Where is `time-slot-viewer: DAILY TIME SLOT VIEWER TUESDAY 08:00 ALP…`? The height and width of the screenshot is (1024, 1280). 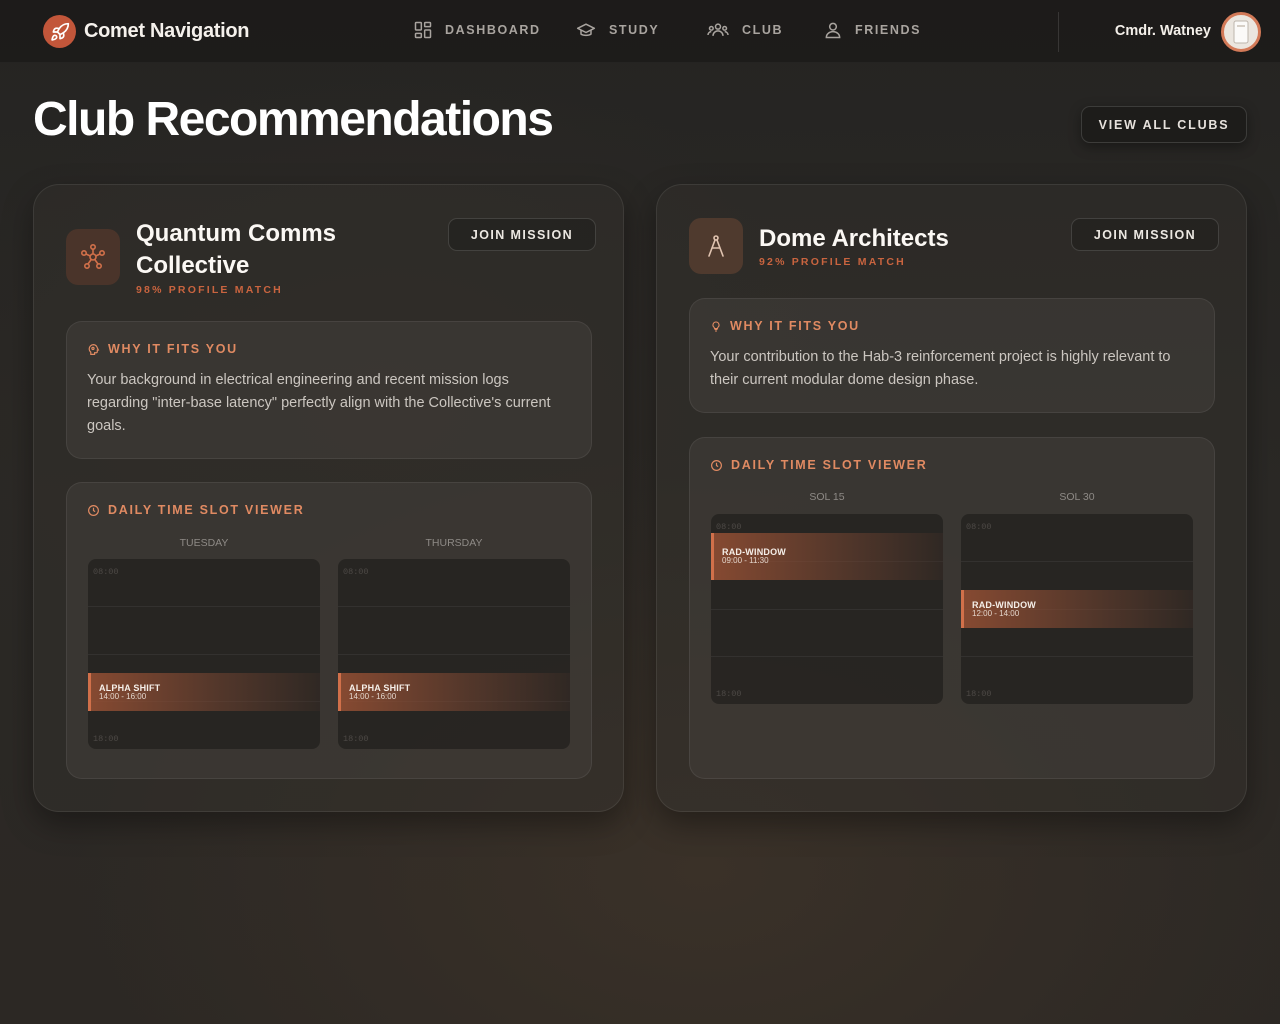
time-slot-viewer: DAILY TIME SLOT VIEWER TUESDAY 08:00 ALP… is located at coordinates (329, 630).